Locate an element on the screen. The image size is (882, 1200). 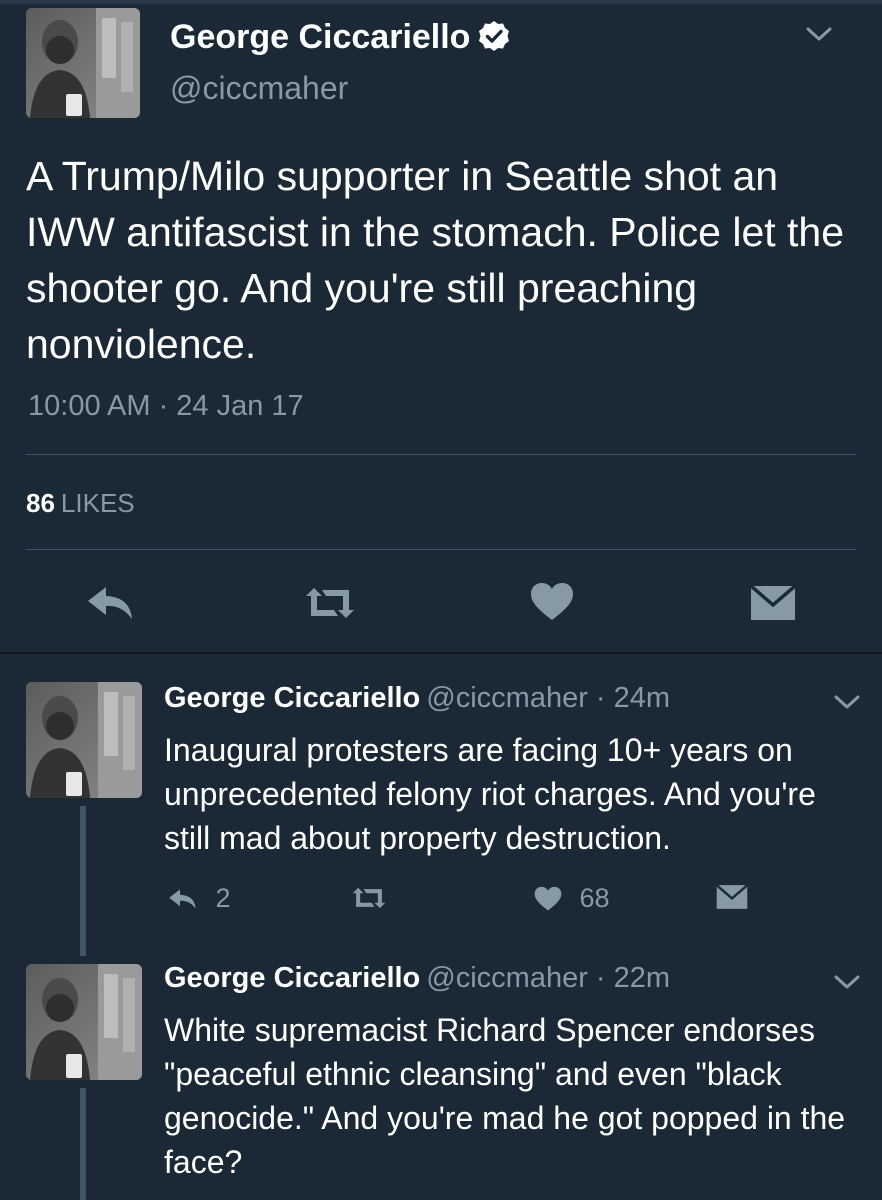
reply-count: 2 is located at coordinates (223, 898).